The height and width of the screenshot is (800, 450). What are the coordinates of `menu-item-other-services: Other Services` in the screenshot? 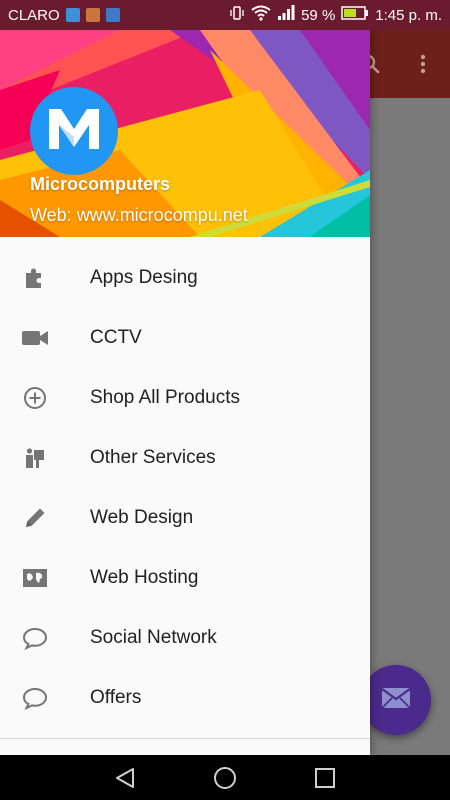 It's located at (185, 458).